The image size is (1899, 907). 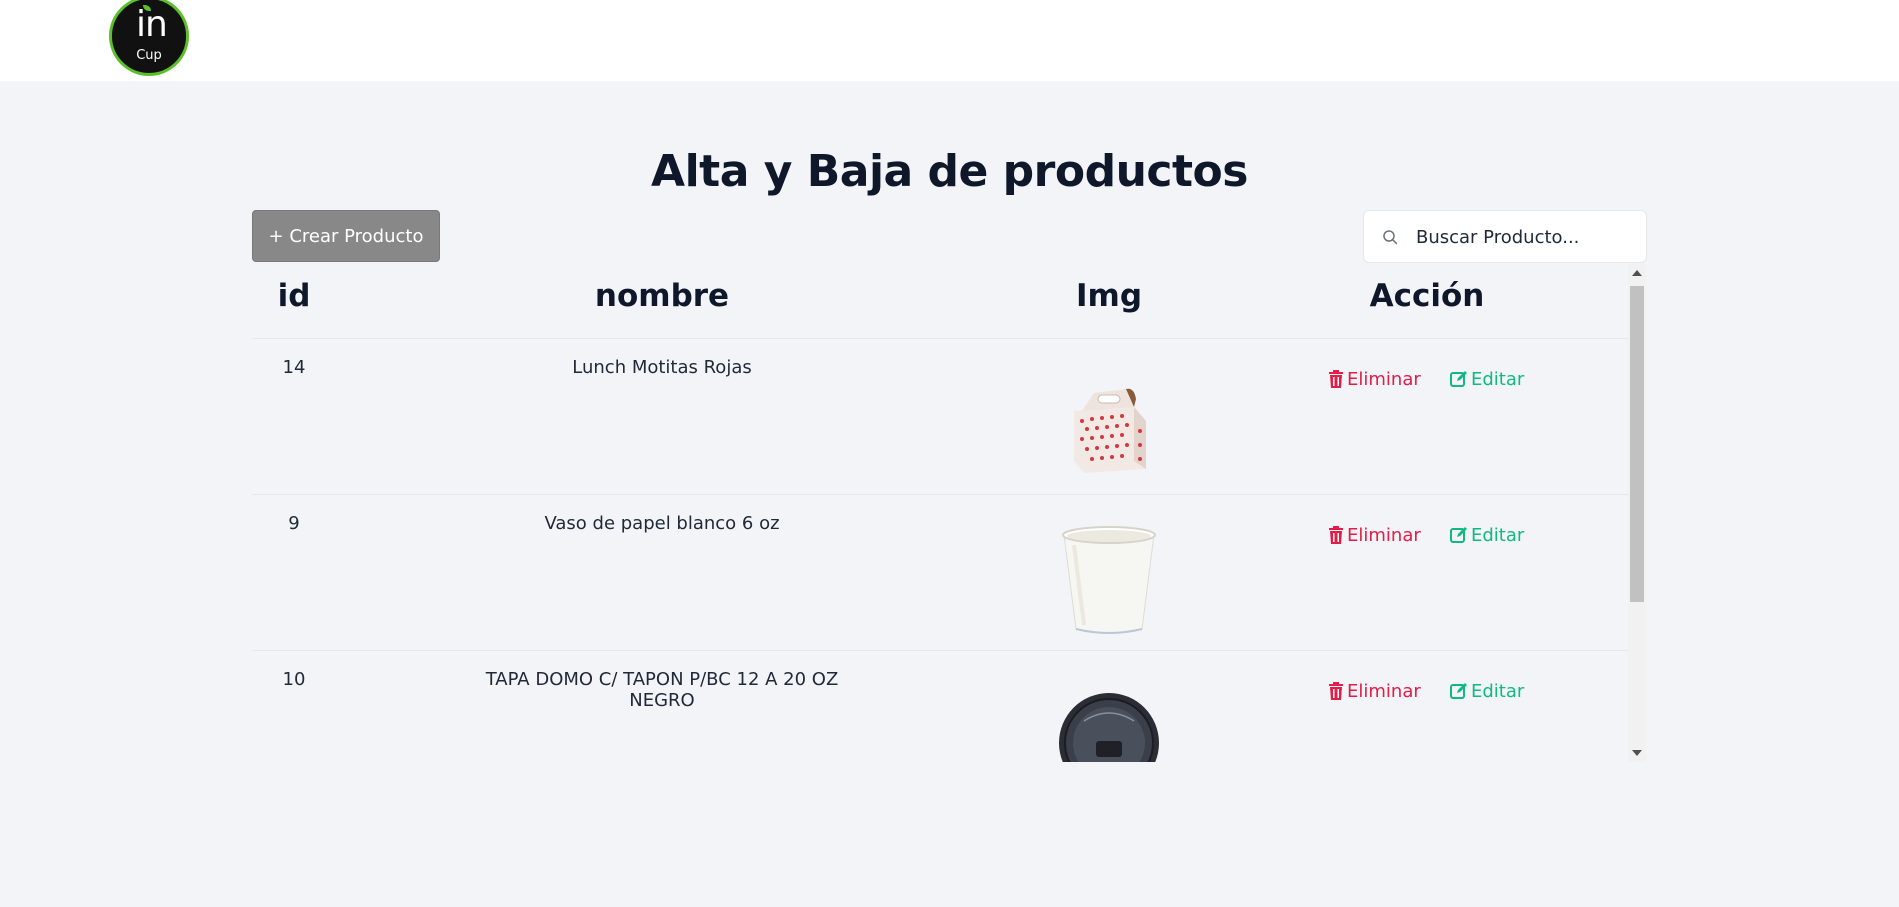 I want to click on table-scrollbar, so click(x=1637, y=513).